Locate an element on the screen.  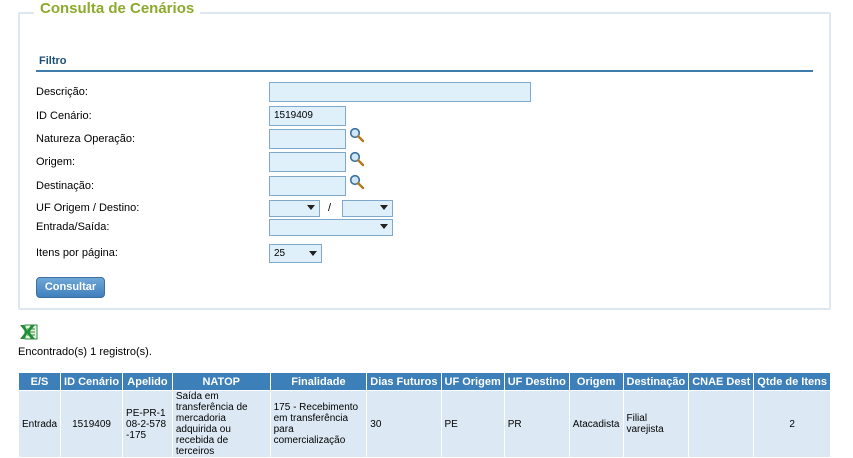
entrada-saida-label: Entrada/Saída: is located at coordinates (73, 227).